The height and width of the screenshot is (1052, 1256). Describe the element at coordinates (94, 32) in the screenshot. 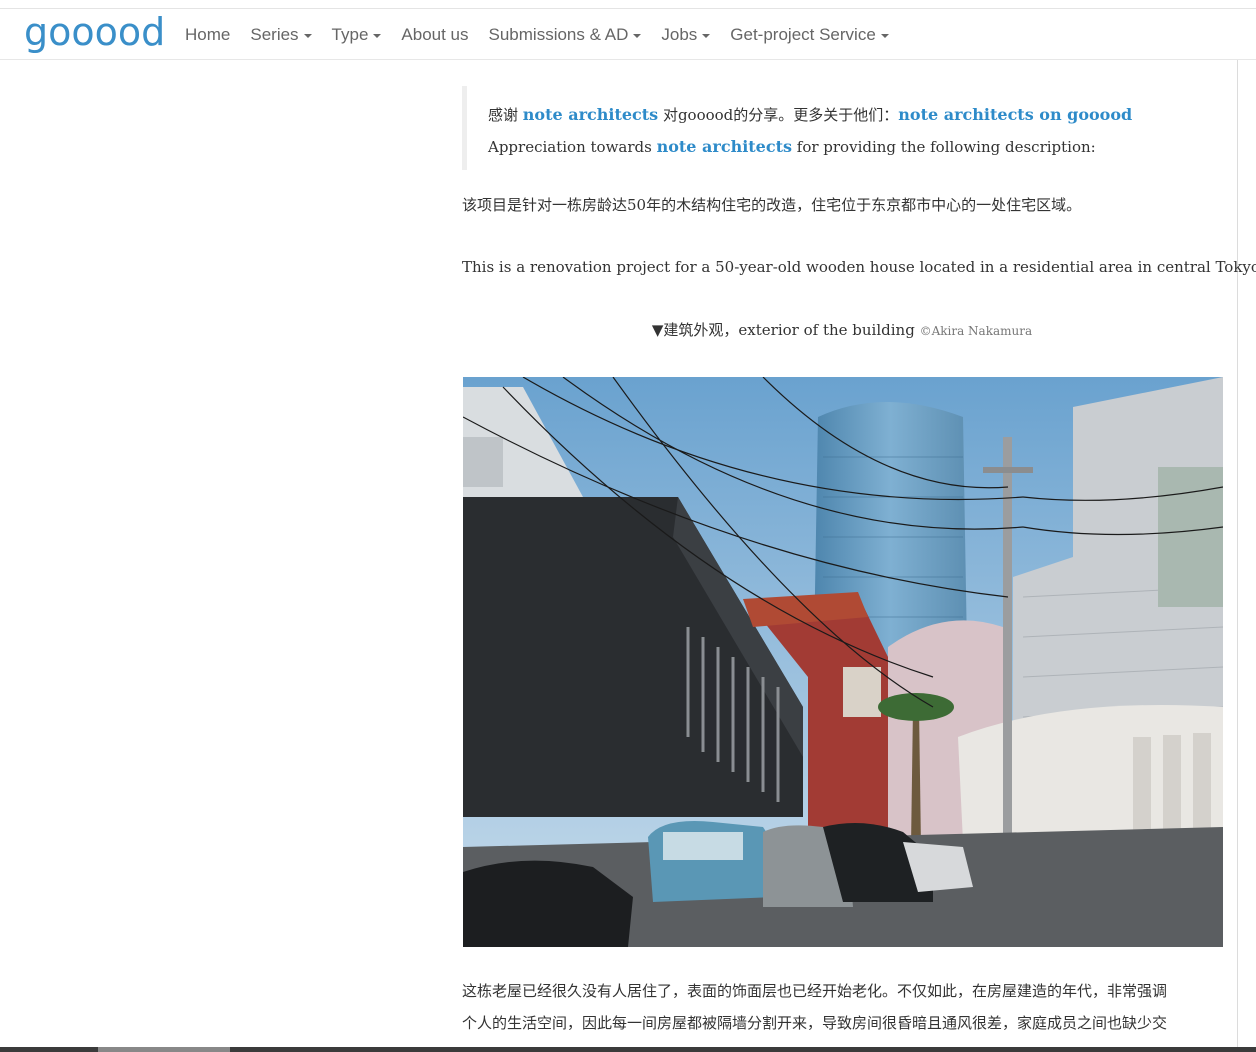

I see `site-logo: gooood` at that location.